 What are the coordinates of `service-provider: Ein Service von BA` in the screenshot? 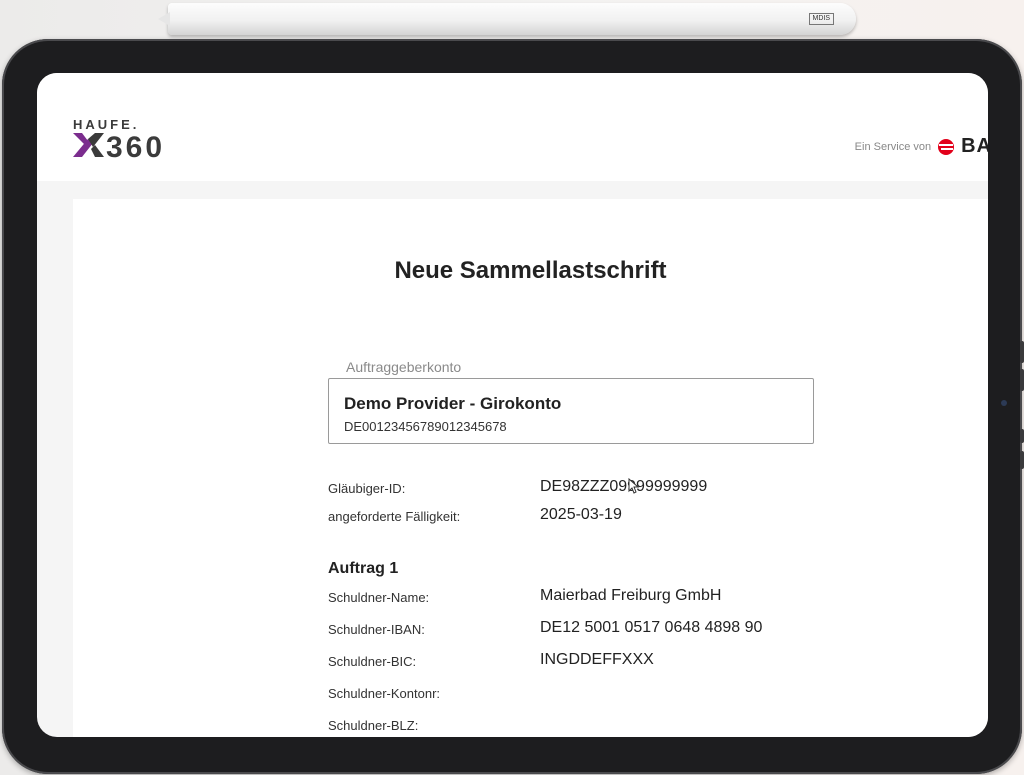 It's located at (921, 146).